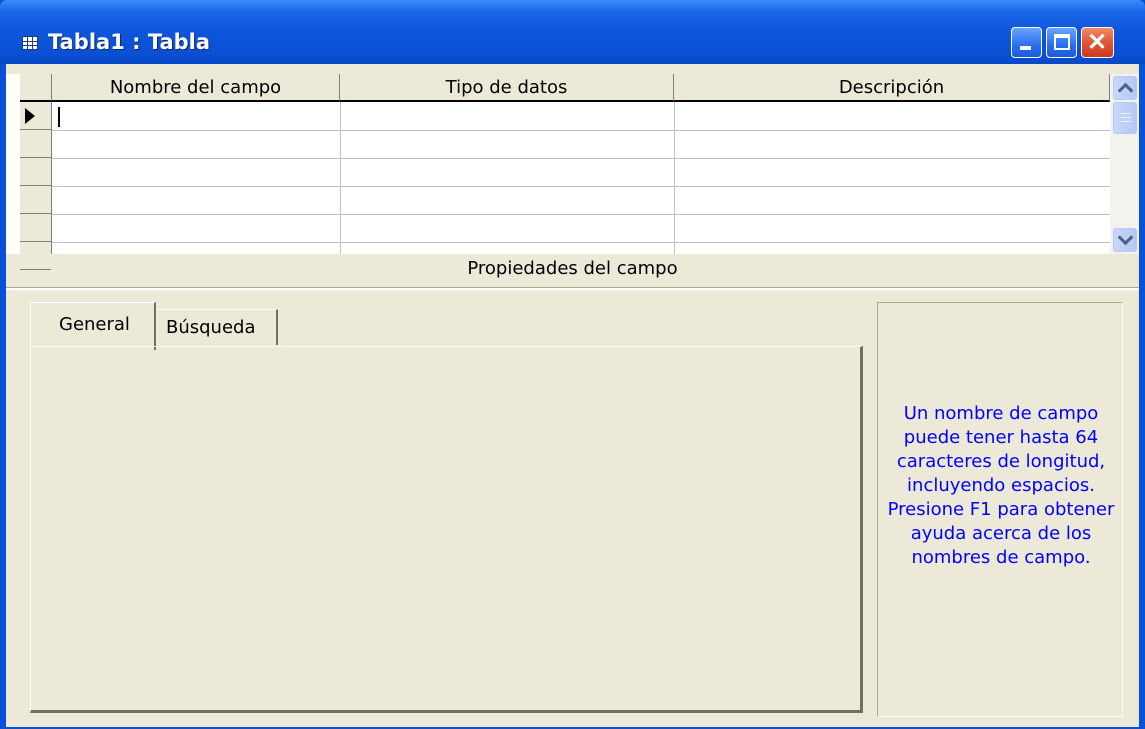 The image size is (1145, 729). I want to click on tab-busqueda-label: Búsqueda, so click(211, 327).